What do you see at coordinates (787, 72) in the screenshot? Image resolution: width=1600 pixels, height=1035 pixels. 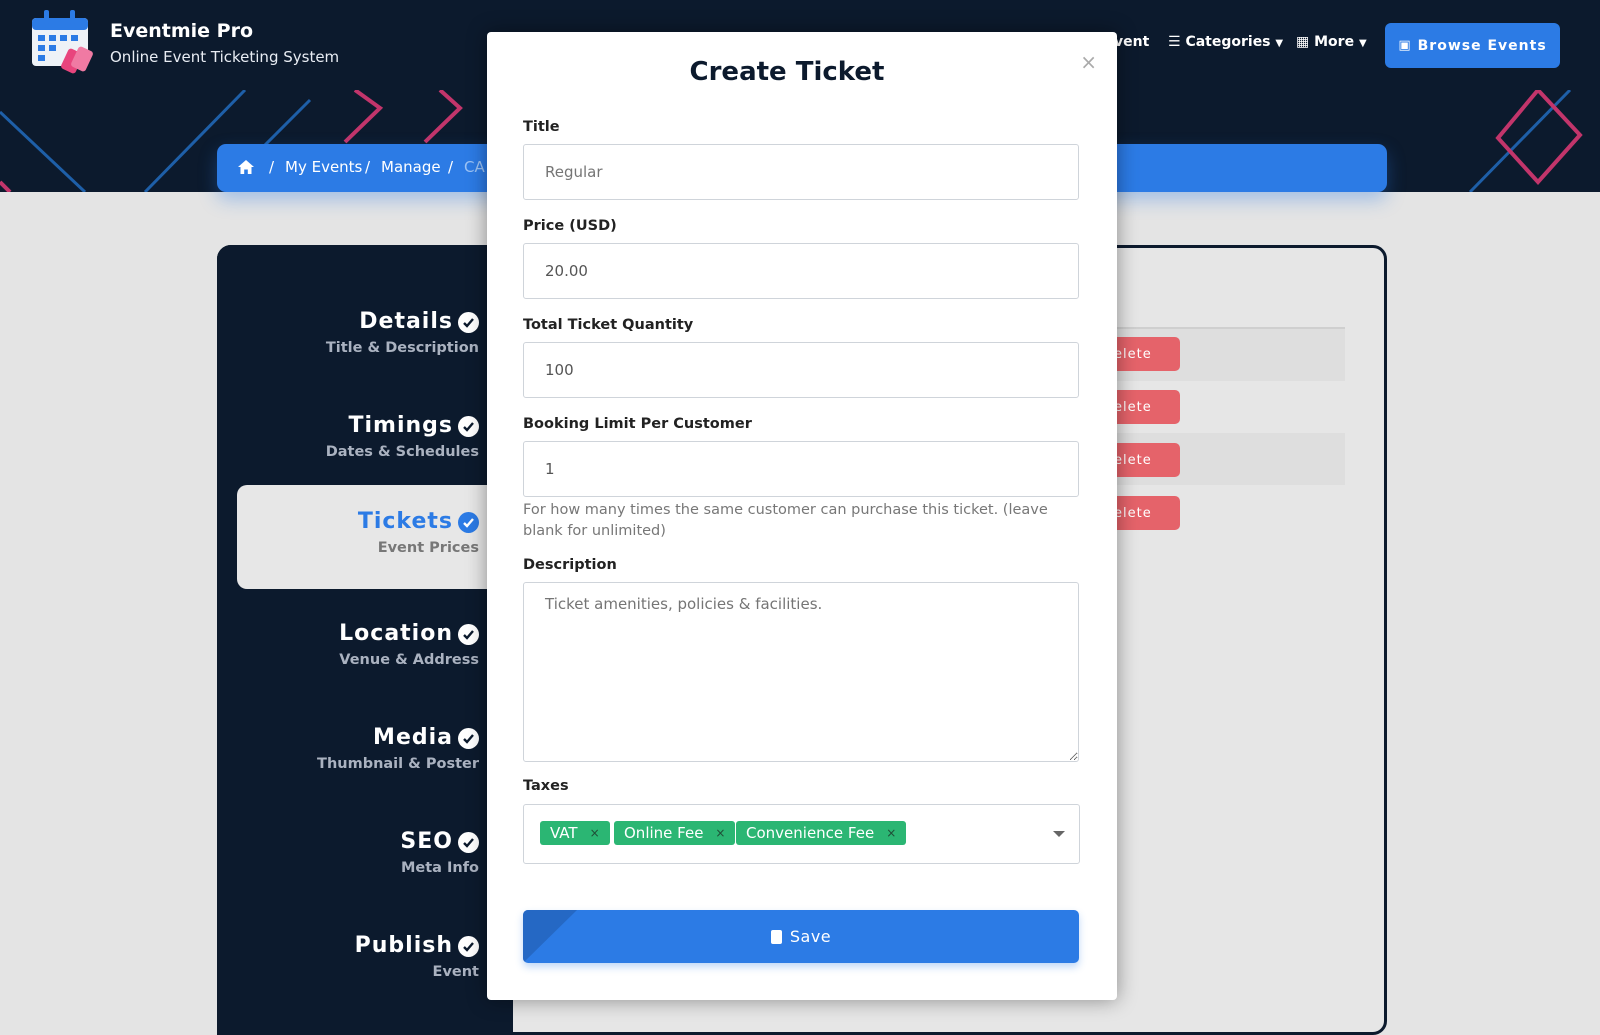 I see `modal-title: Create Ticket` at bounding box center [787, 72].